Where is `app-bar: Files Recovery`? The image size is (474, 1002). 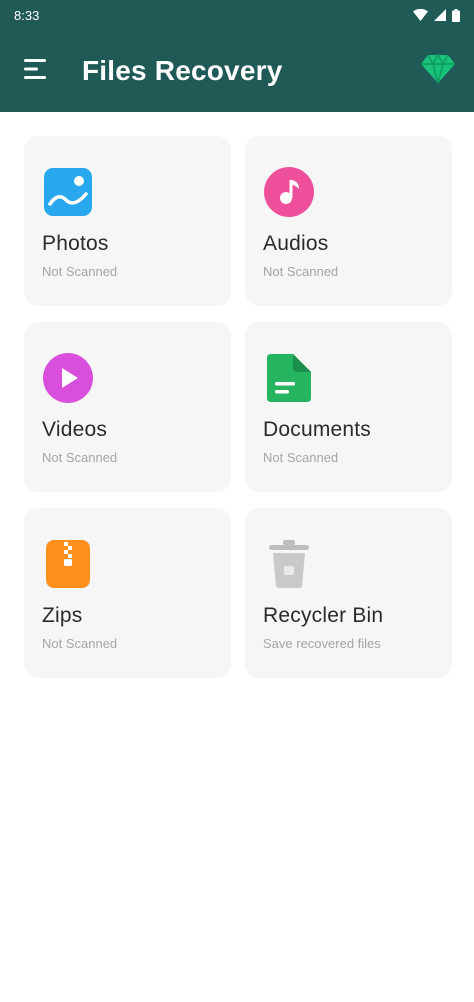
app-bar: Files Recovery is located at coordinates (237, 71).